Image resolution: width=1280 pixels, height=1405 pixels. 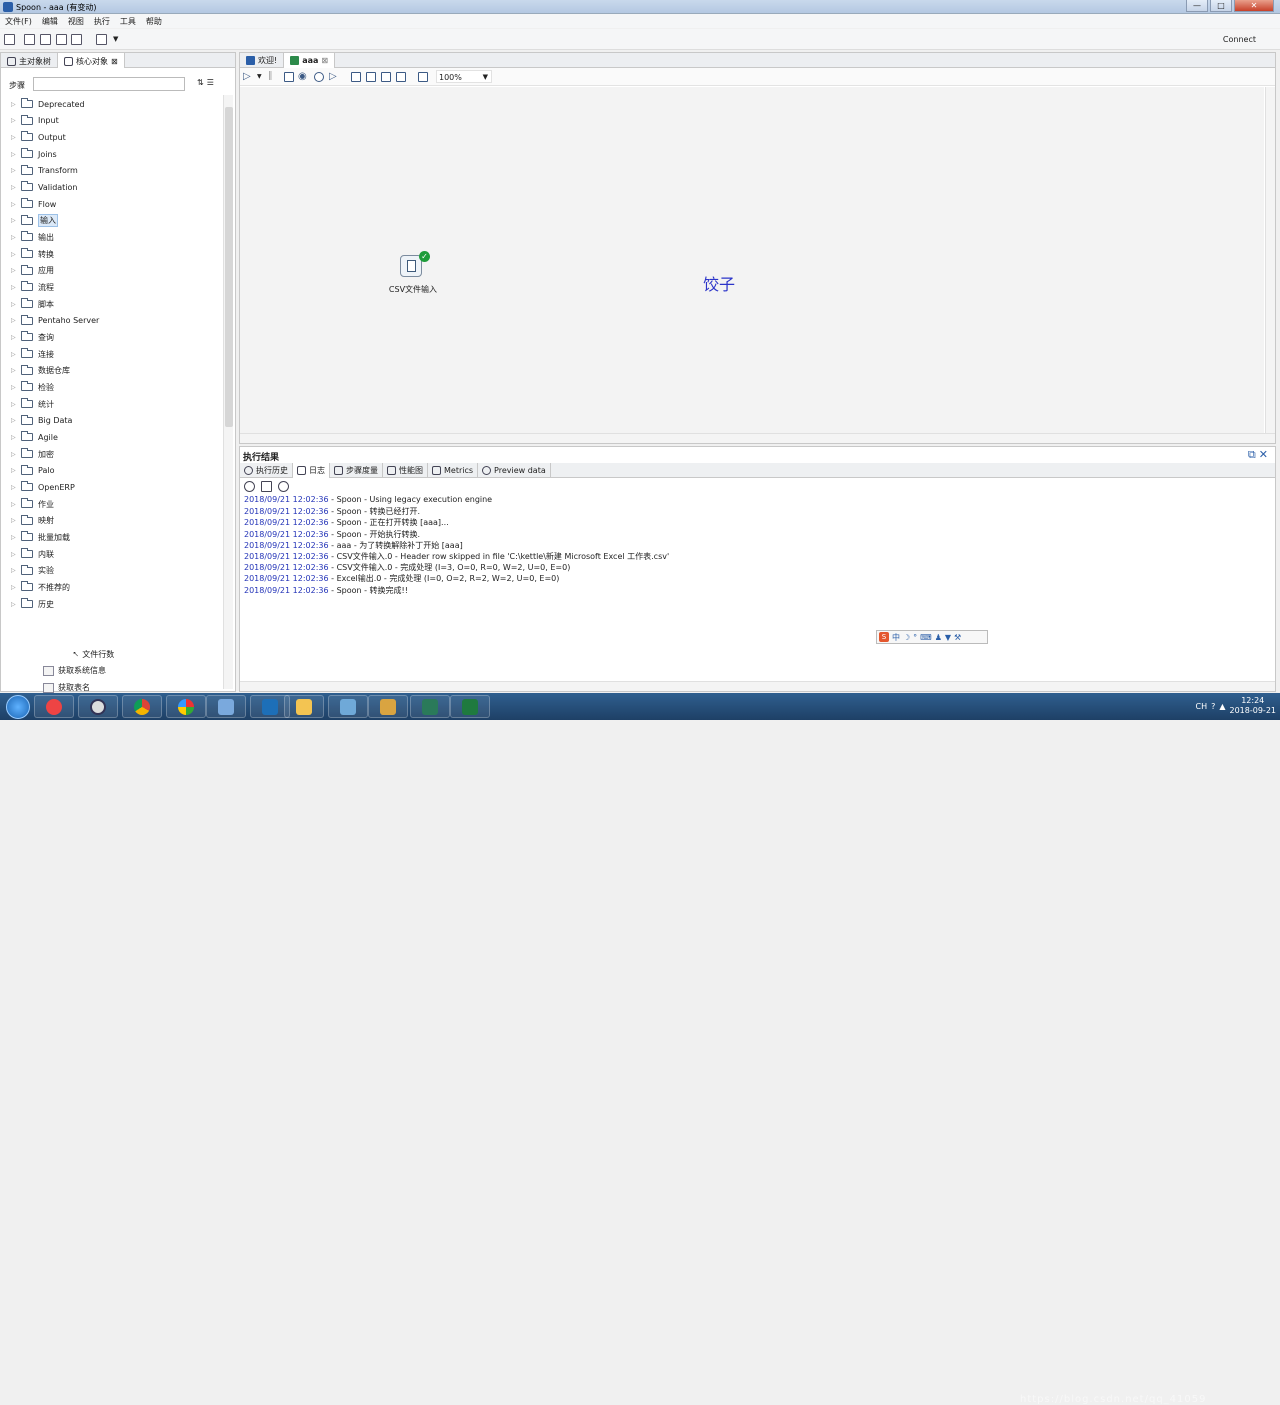 What do you see at coordinates (32, 387) in the screenshot?
I see `tree-folder-item: ▷ 检验` at bounding box center [32, 387].